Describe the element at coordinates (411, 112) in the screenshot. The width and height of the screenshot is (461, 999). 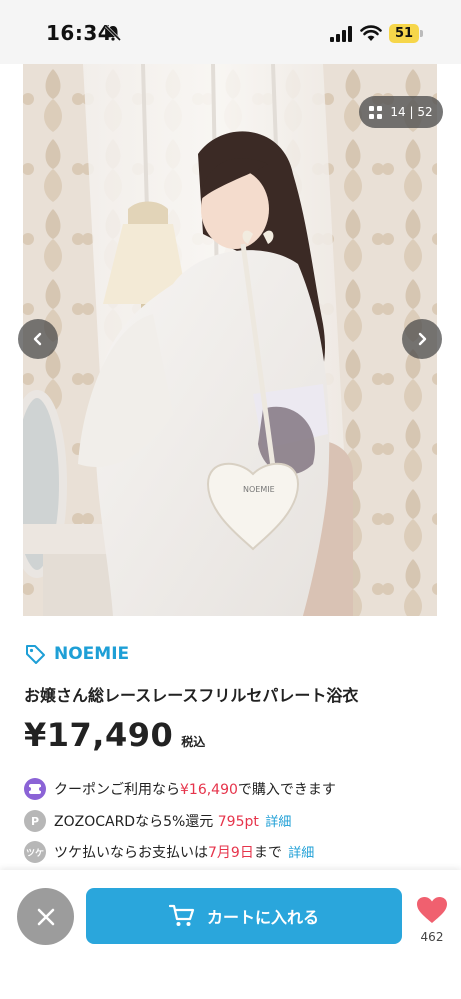
I see `gallery-counter-text: 14 | 52` at that location.